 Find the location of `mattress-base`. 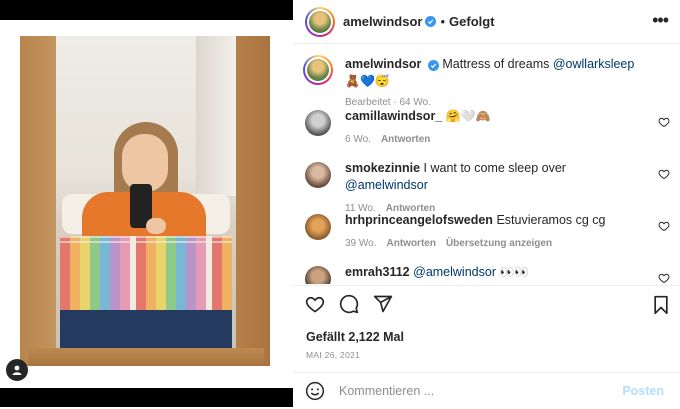

mattress-base is located at coordinates (146, 329).